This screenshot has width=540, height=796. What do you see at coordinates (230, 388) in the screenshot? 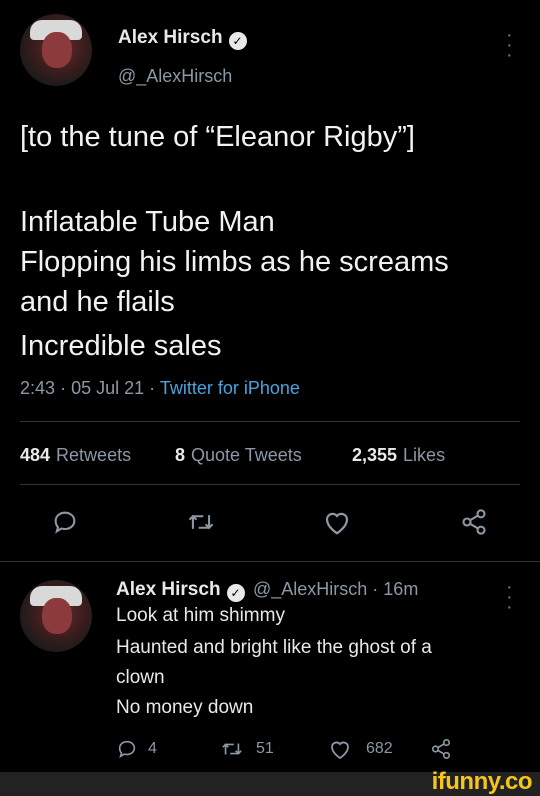
I see `tweet-source-link: Twitter for iPhone` at bounding box center [230, 388].